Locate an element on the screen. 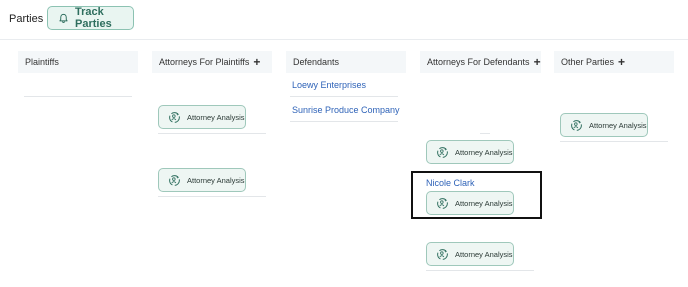  defendant-link: Loewy Enterprises is located at coordinates (329, 85).